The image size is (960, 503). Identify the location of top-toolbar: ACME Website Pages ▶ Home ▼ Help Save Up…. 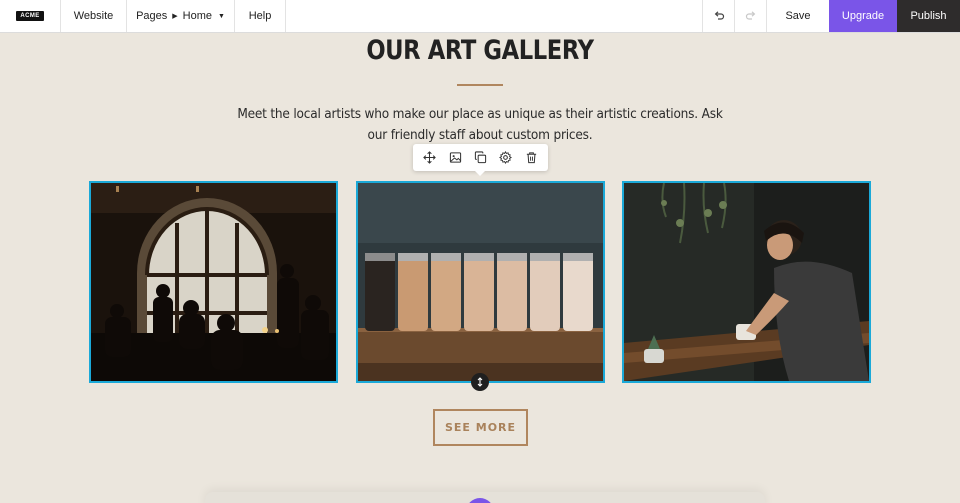
(480, 16).